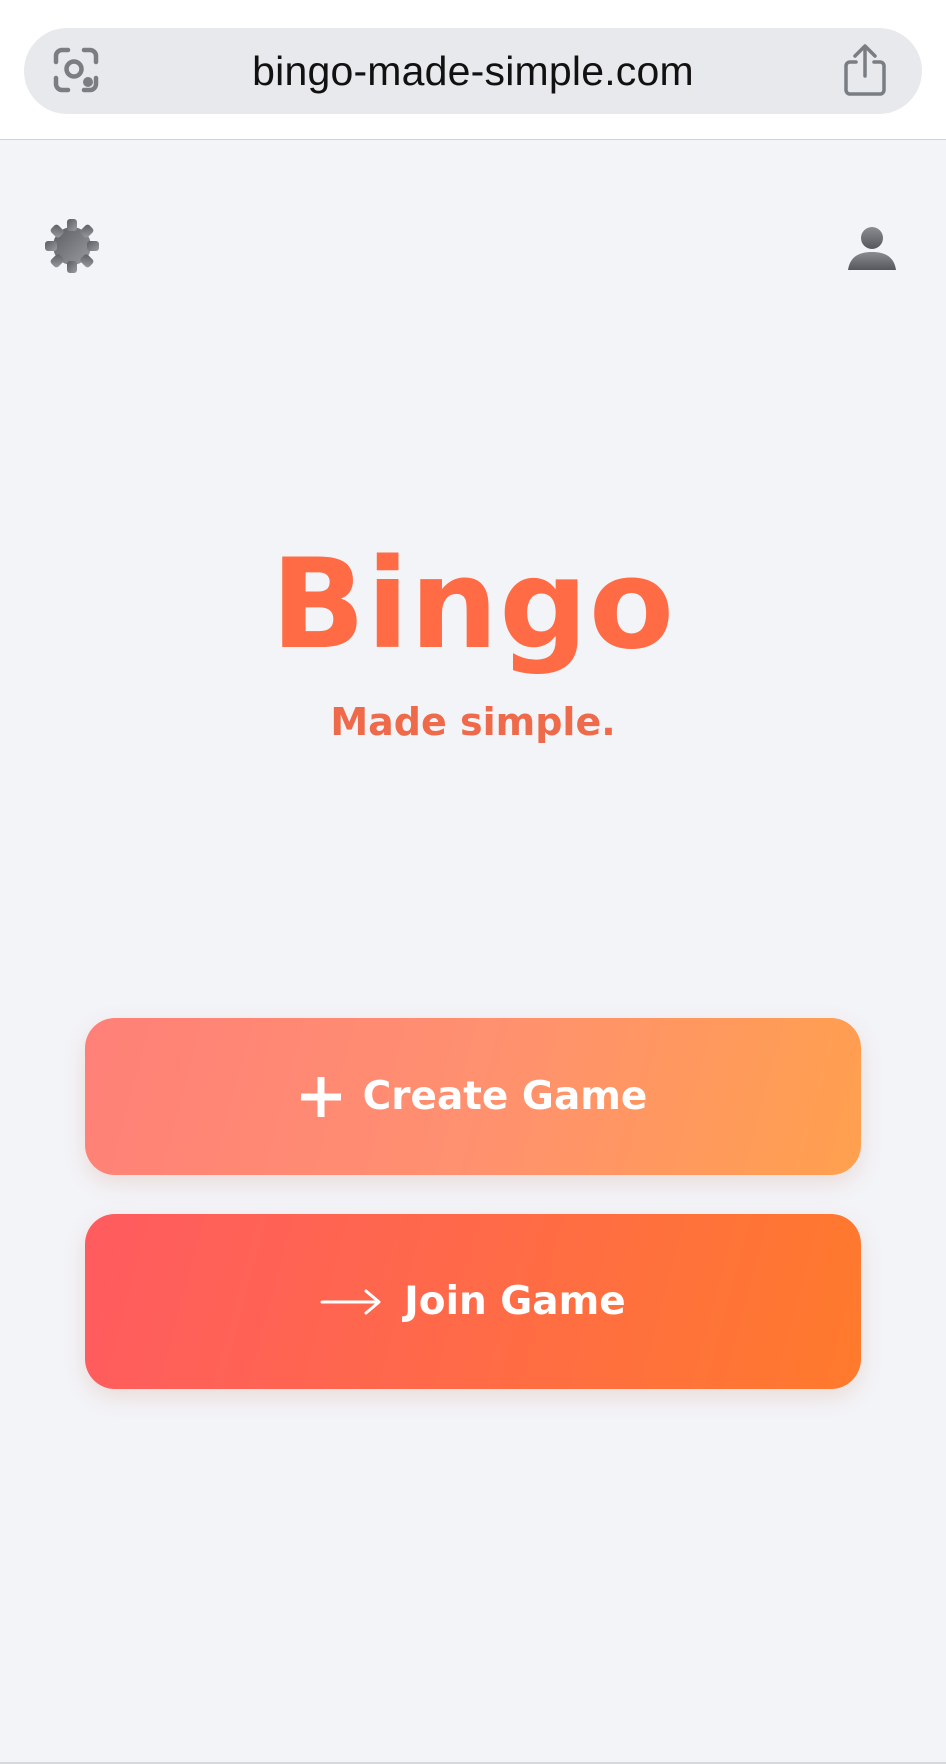 The image size is (946, 1764). I want to click on create-game-label: Create Game, so click(505, 1096).